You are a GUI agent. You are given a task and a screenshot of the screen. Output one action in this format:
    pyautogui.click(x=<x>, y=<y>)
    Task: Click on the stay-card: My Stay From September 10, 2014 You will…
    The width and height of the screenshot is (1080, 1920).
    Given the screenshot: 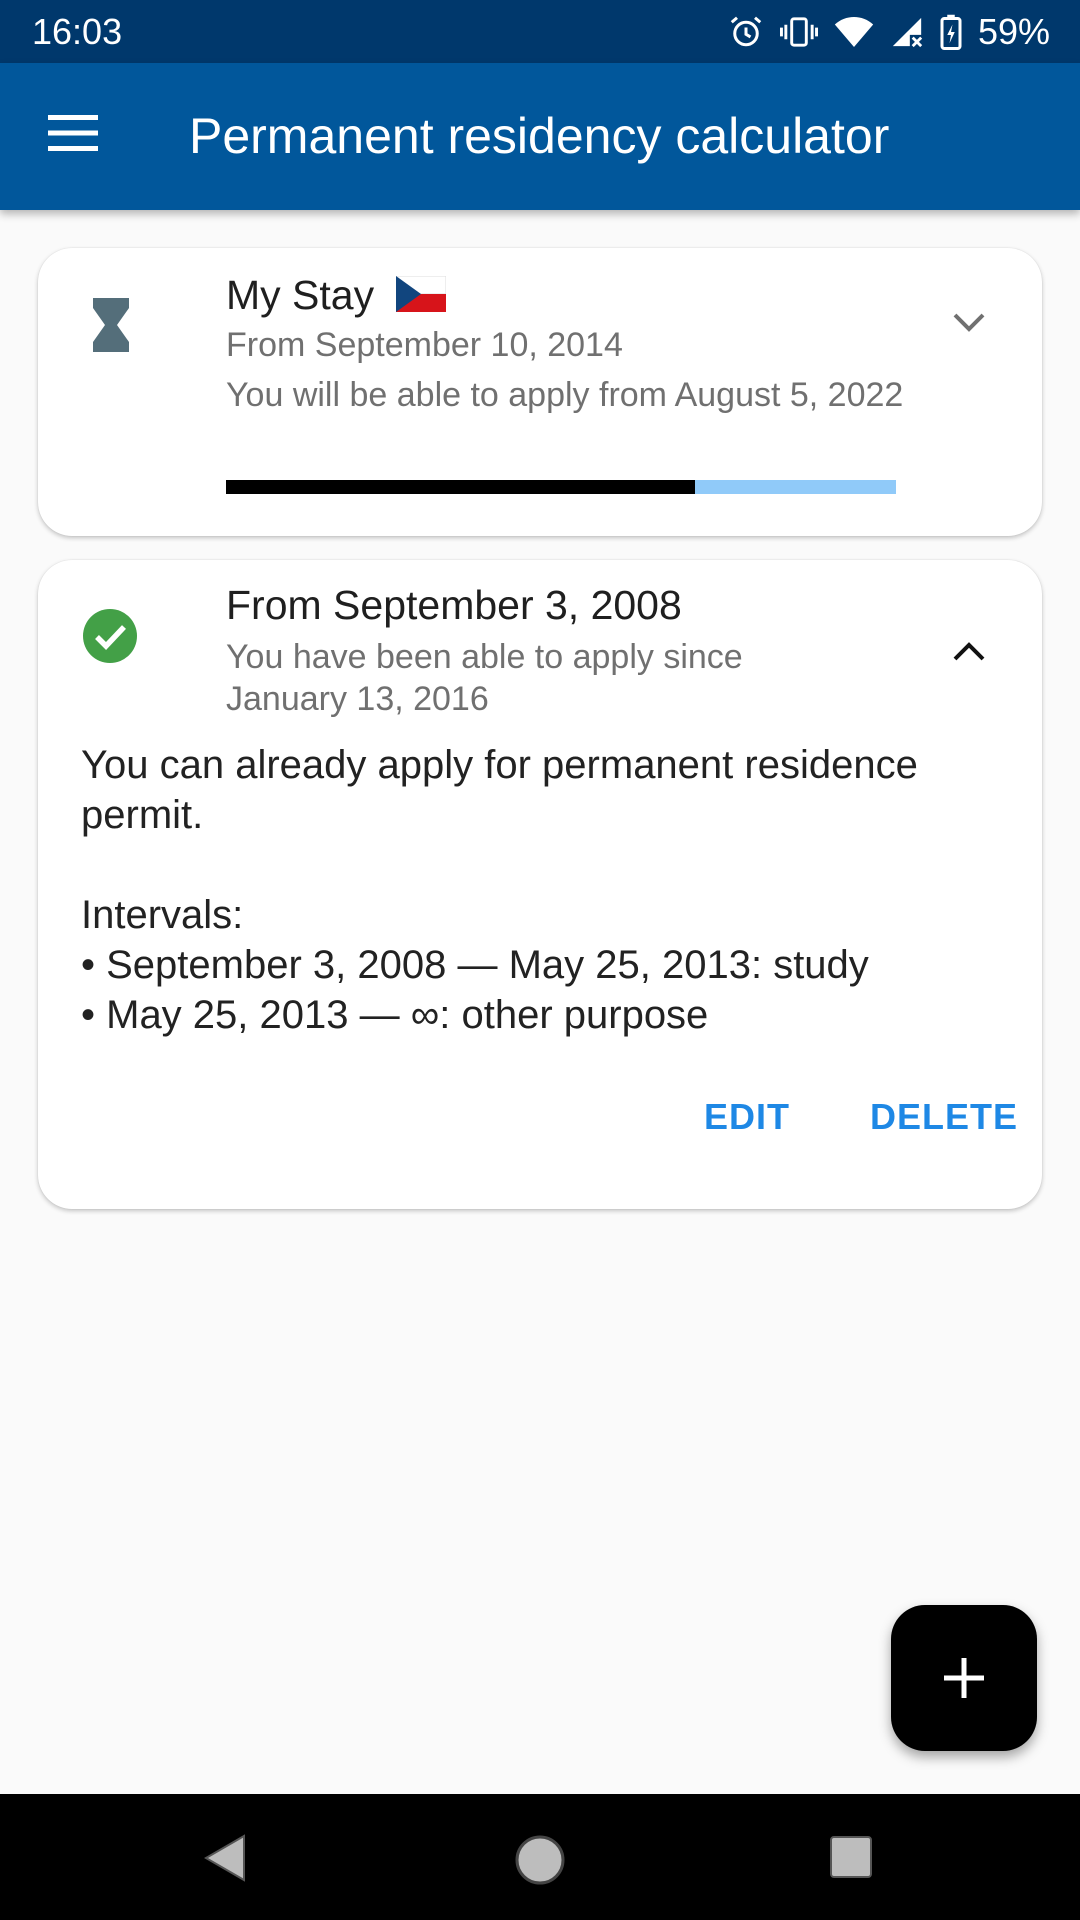 What is the action you would take?
    pyautogui.click(x=540, y=392)
    